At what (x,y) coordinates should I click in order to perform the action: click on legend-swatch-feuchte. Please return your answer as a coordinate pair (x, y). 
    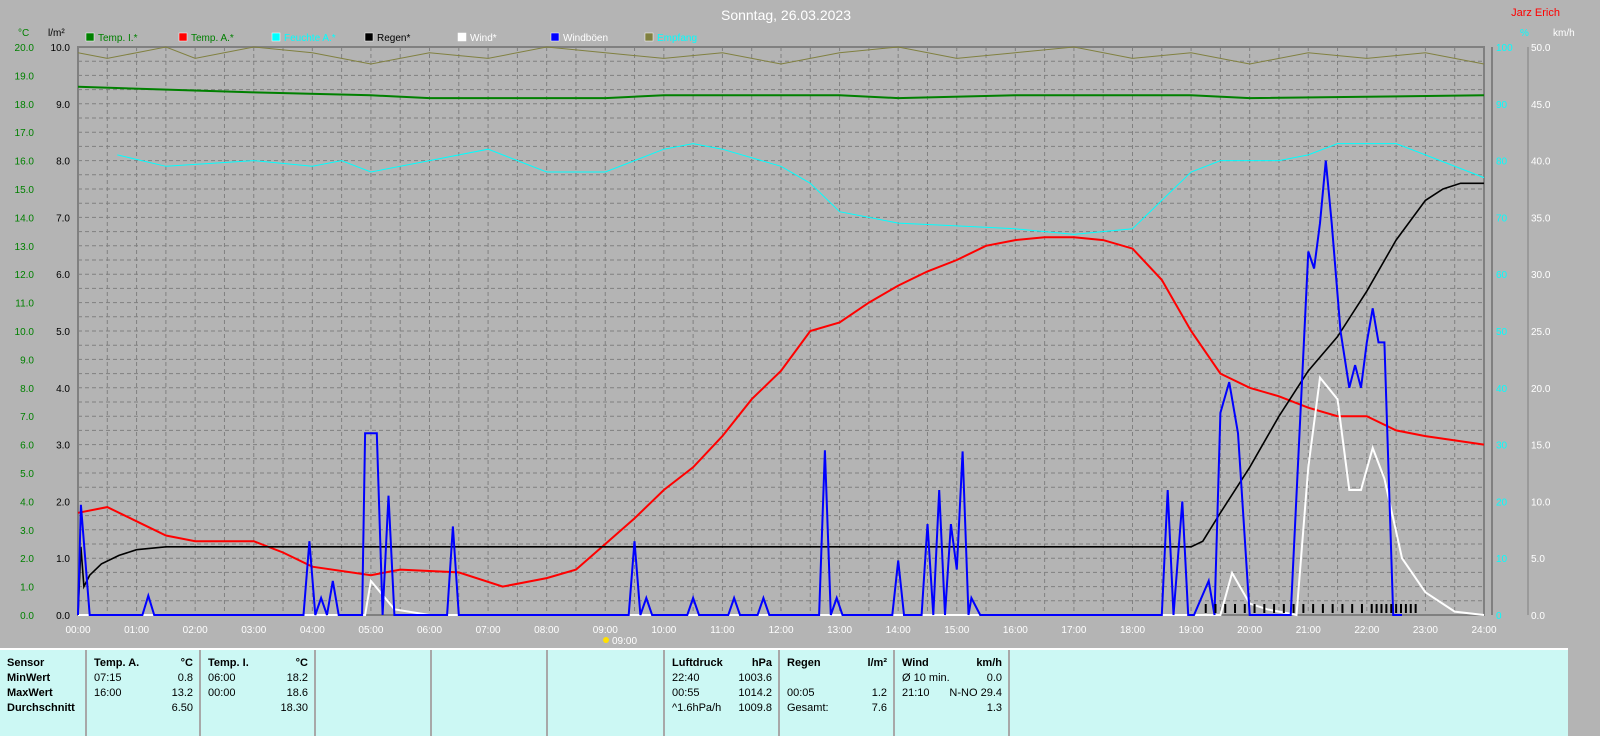
    Looking at the image, I should click on (276, 37).